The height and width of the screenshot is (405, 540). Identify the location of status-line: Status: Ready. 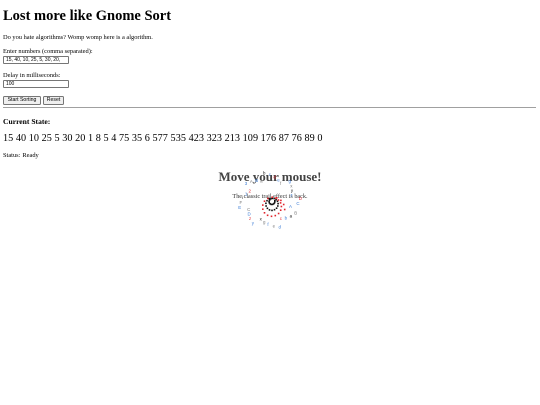
(21, 155).